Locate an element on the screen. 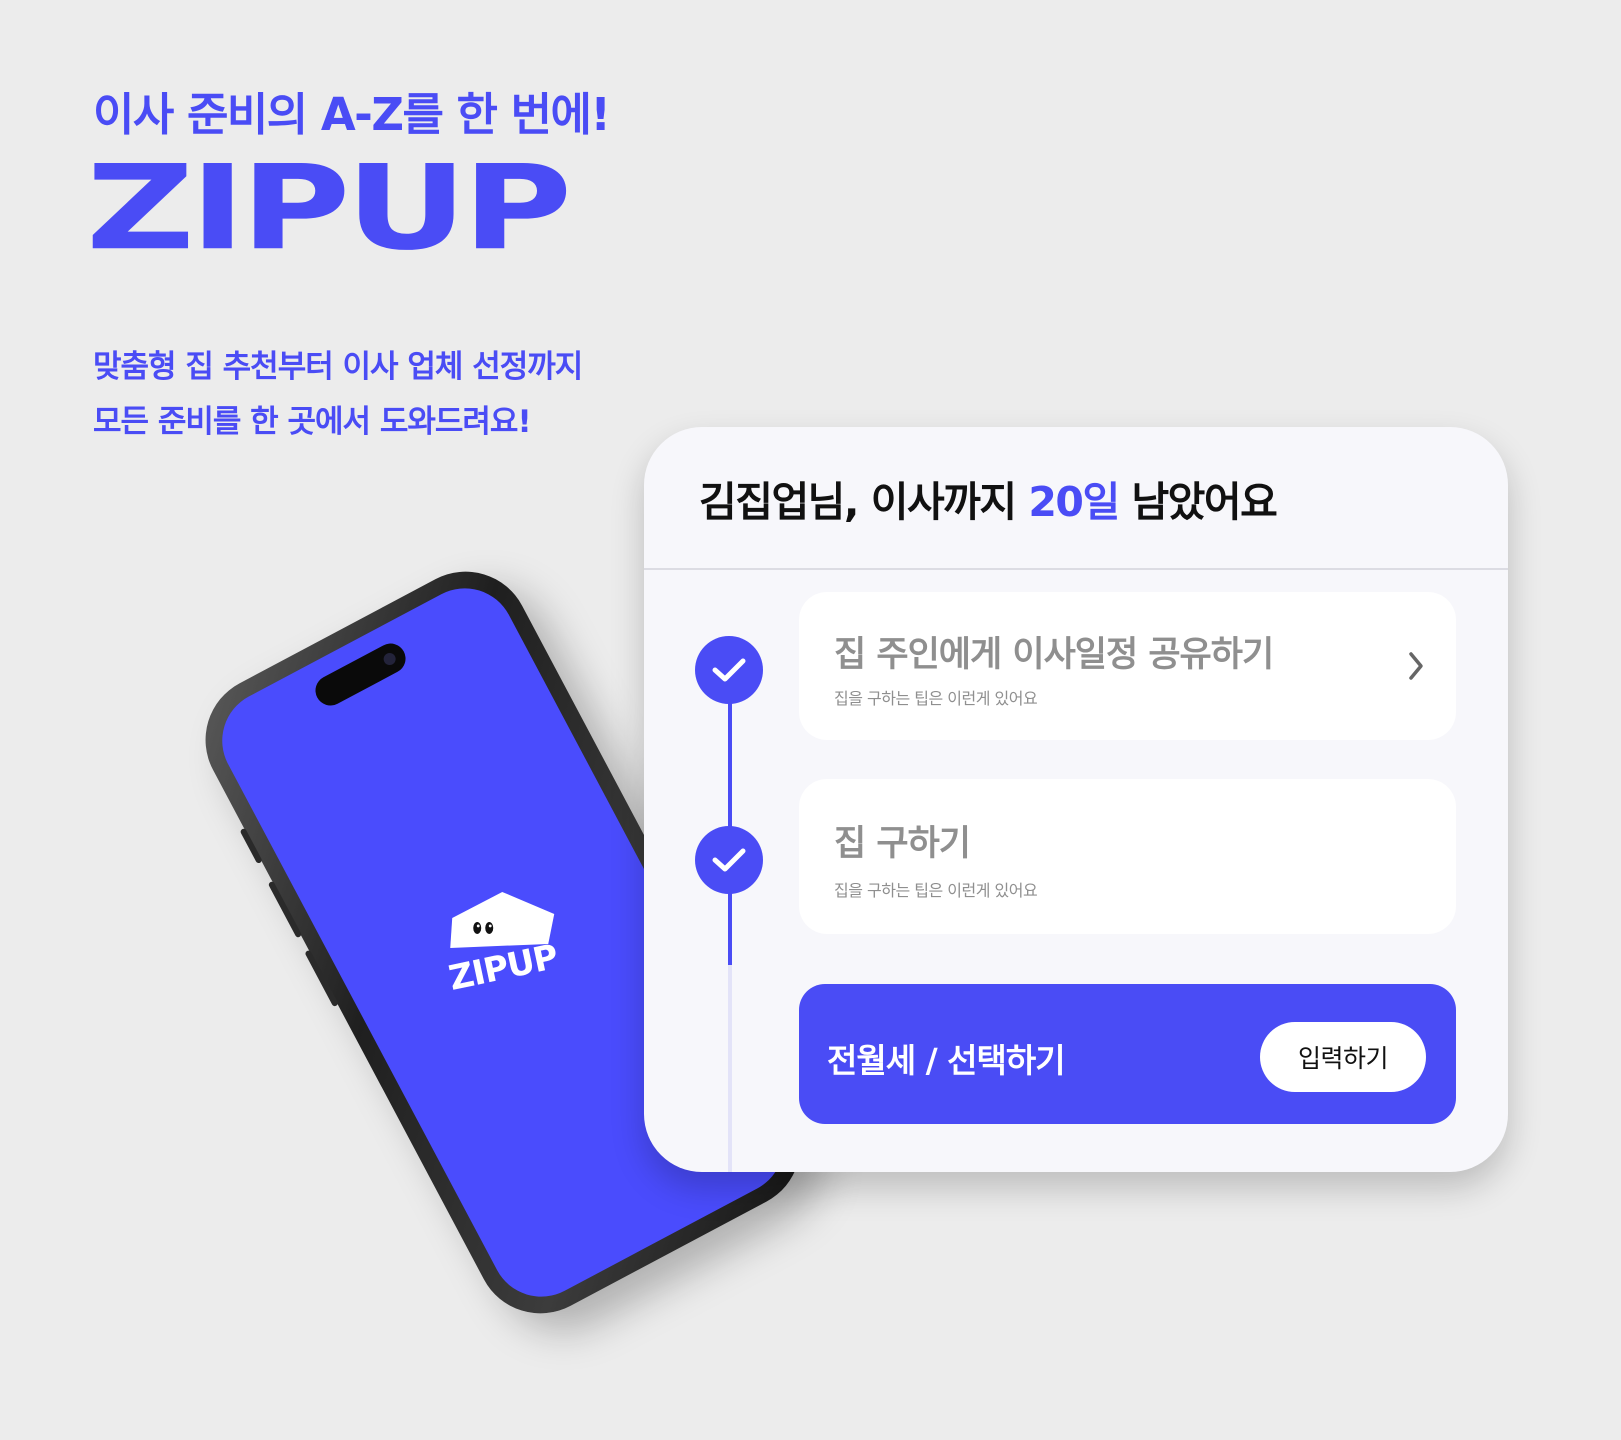 The height and width of the screenshot is (1440, 1621). subcopy-line-1: 맞춤형 집 추천부터 이사 업체 선정까지 is located at coordinates (338, 367).